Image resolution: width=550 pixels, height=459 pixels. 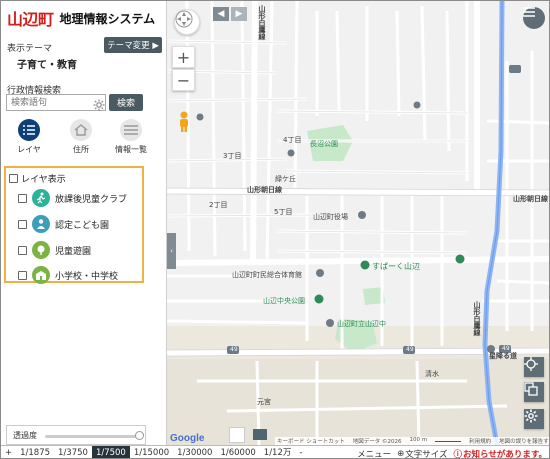 I want to click on map-type-thumbnail, so click(x=237, y=435).